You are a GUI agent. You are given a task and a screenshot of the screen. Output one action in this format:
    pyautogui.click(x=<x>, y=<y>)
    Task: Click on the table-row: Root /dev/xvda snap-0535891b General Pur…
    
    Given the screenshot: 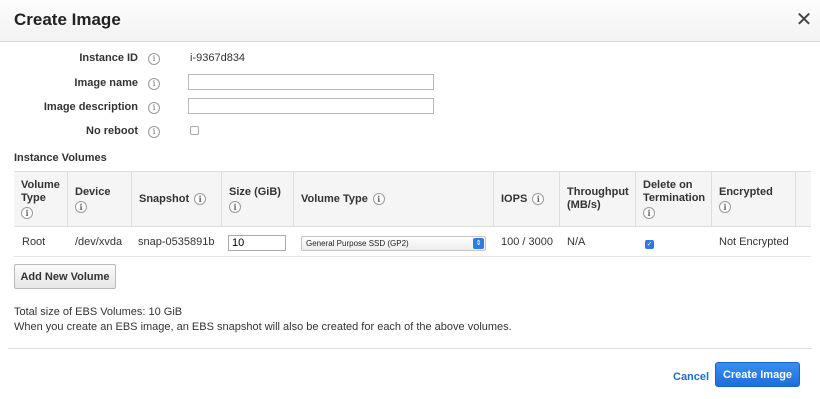 What is the action you would take?
    pyautogui.click(x=412, y=243)
    